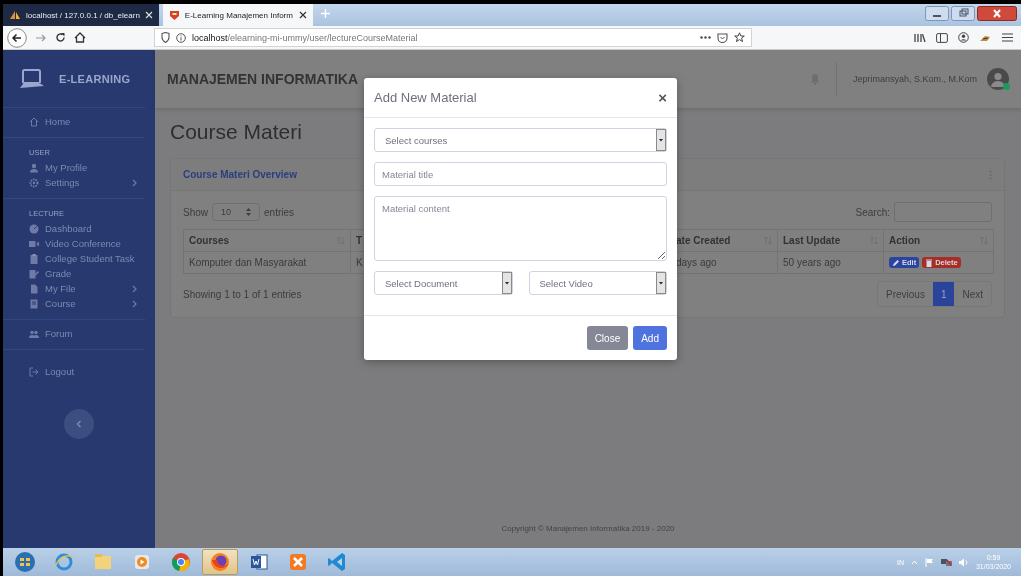 This screenshot has height=576, width=1021. What do you see at coordinates (74, 121) in the screenshot?
I see `sidebar-item: Home` at bounding box center [74, 121].